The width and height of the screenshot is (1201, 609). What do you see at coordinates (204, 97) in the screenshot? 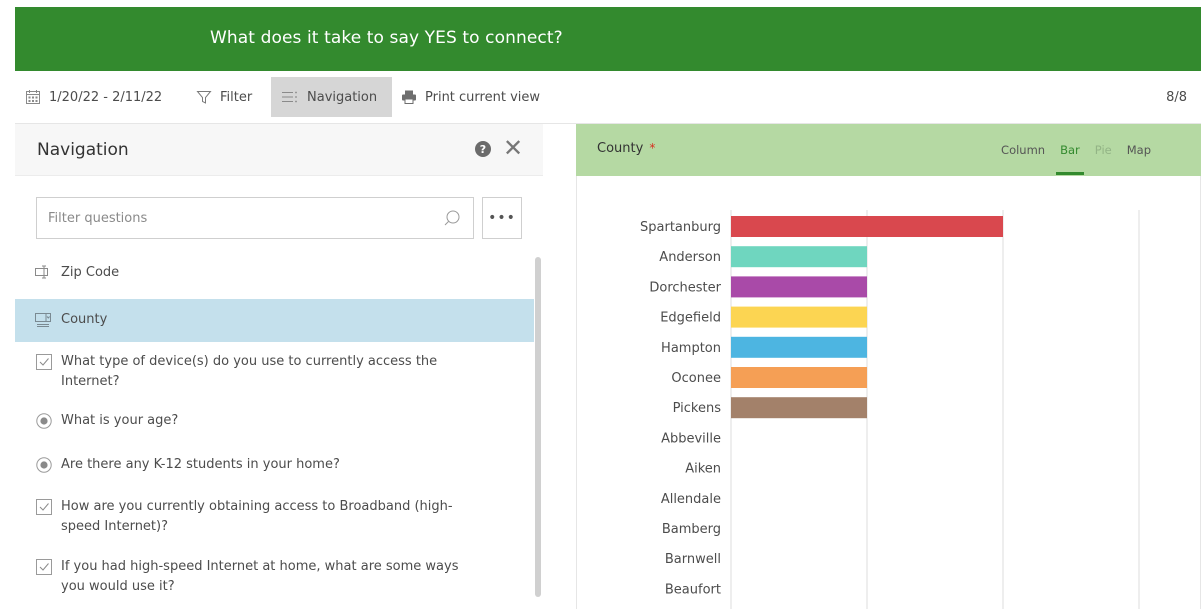
I see `funnel-icon` at bounding box center [204, 97].